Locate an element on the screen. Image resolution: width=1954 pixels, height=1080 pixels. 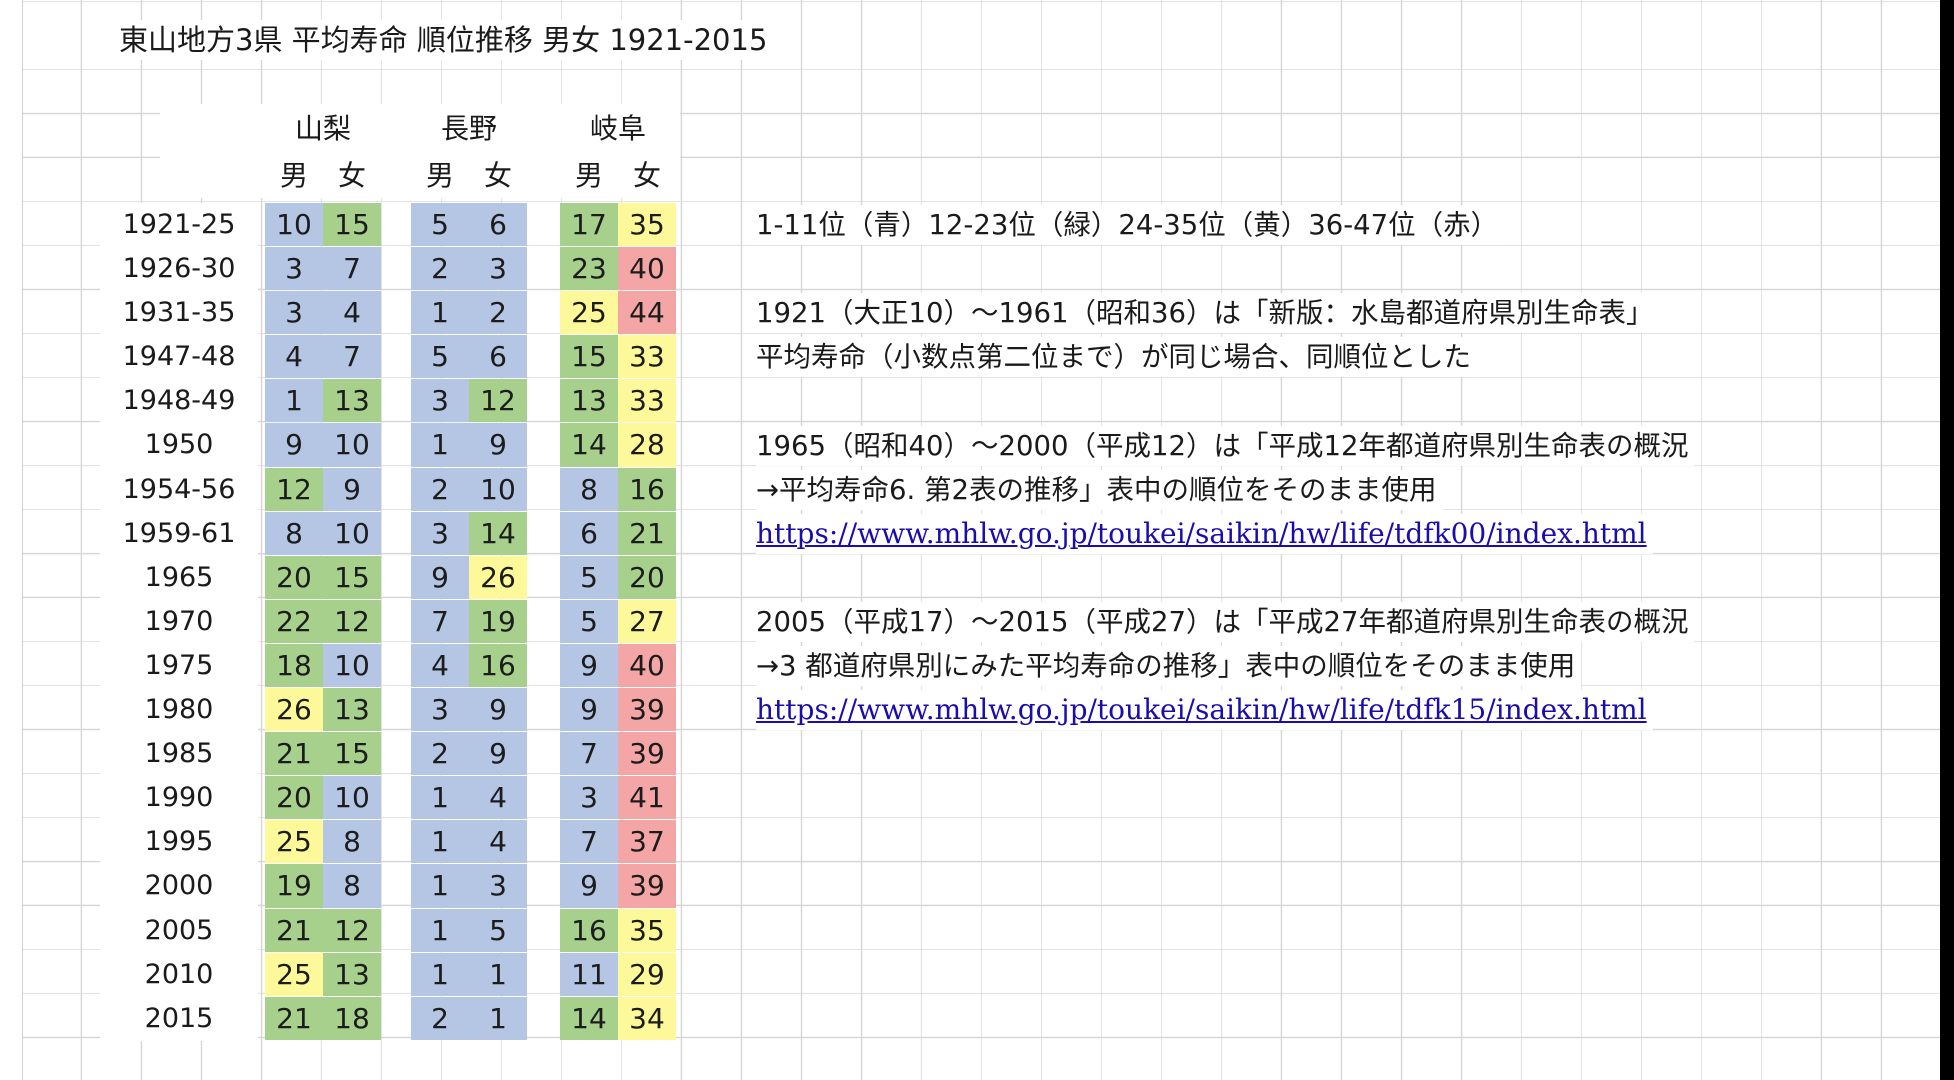
header-prefecture-nagano: 長野 is located at coordinates (468, 128).